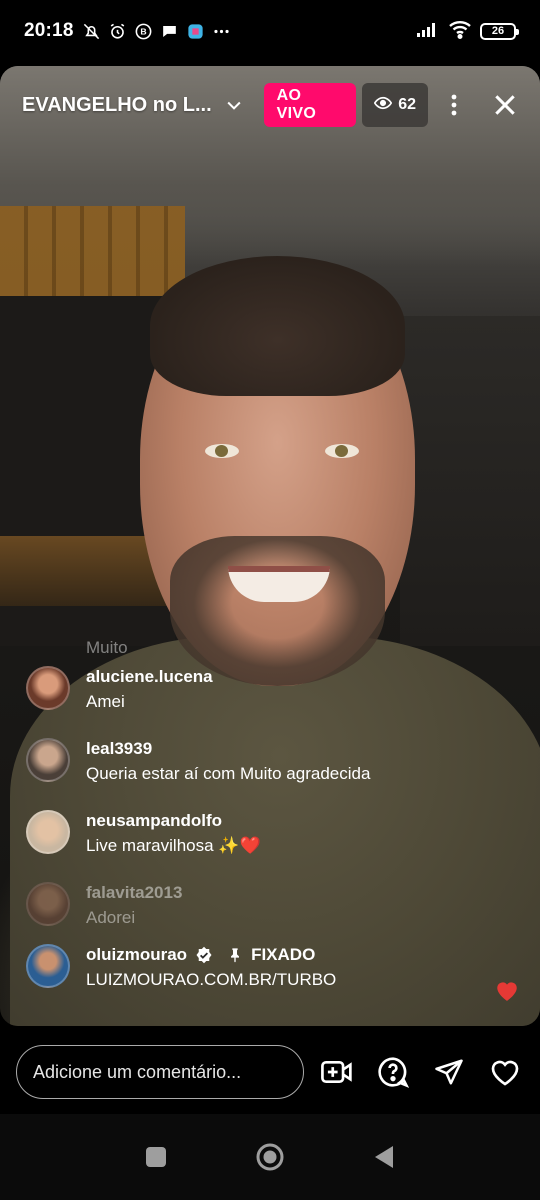  I want to click on live-badge: AO VIVO, so click(310, 105).